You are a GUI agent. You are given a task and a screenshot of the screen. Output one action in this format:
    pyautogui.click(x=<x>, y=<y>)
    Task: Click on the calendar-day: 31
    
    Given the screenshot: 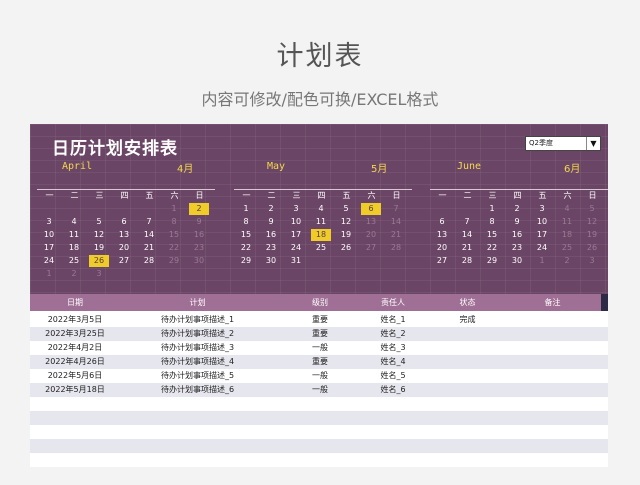 What is the action you would take?
    pyautogui.click(x=296, y=261)
    